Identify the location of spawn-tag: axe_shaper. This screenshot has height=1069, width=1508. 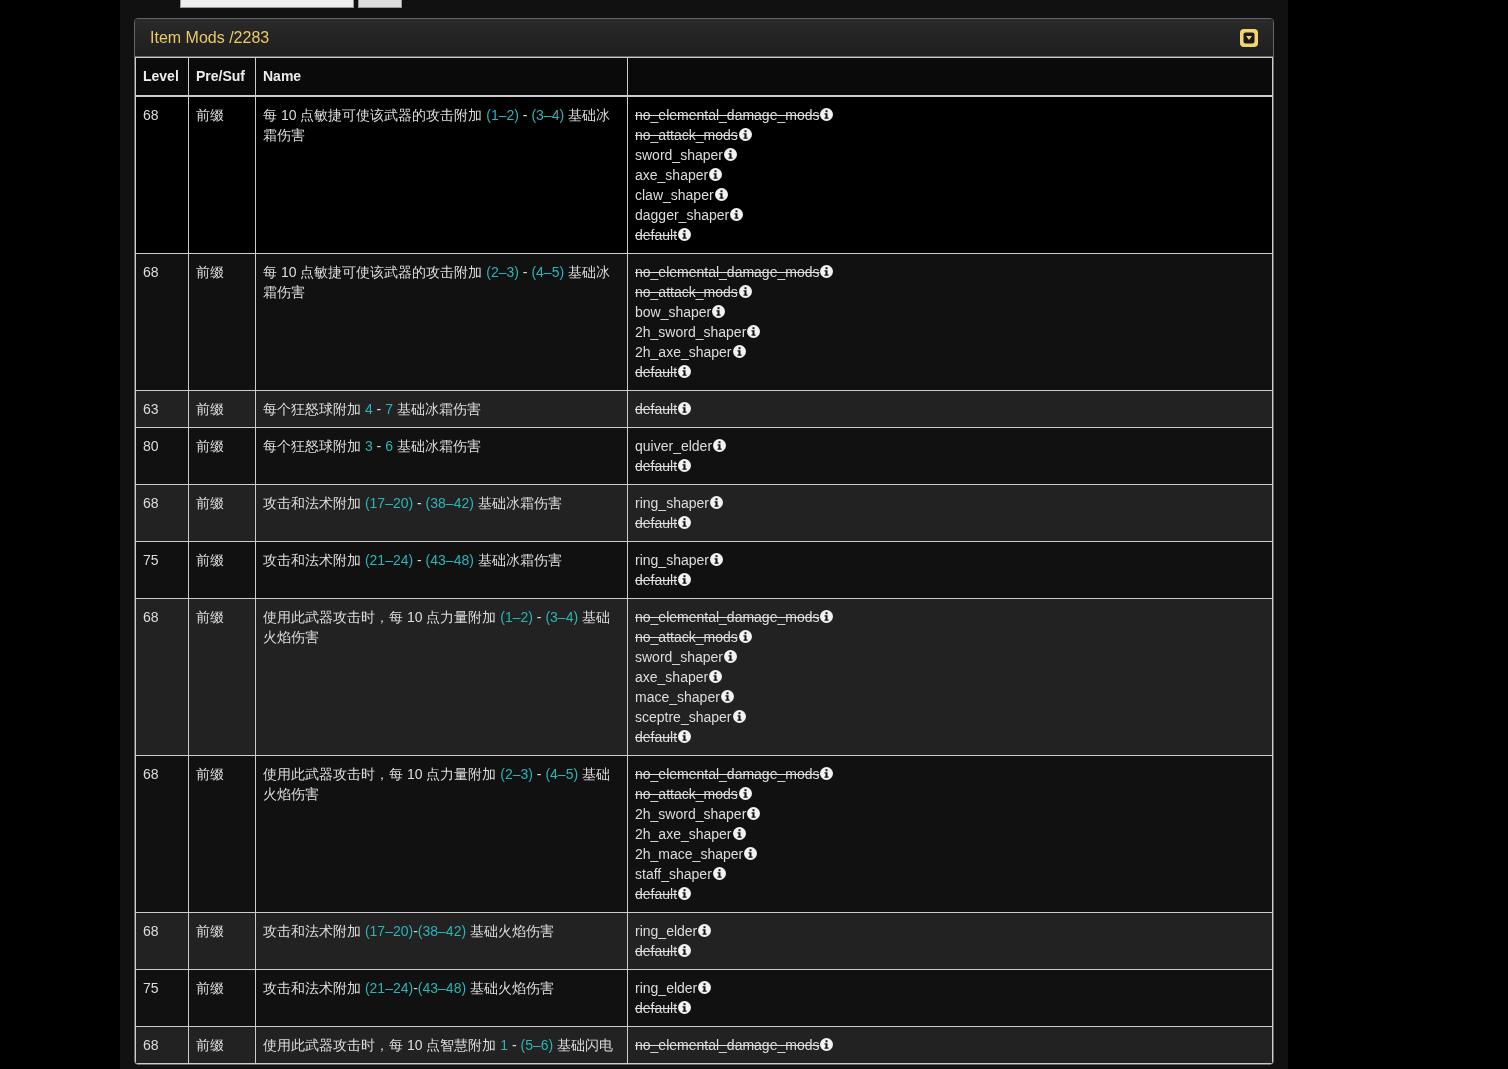
(672, 676).